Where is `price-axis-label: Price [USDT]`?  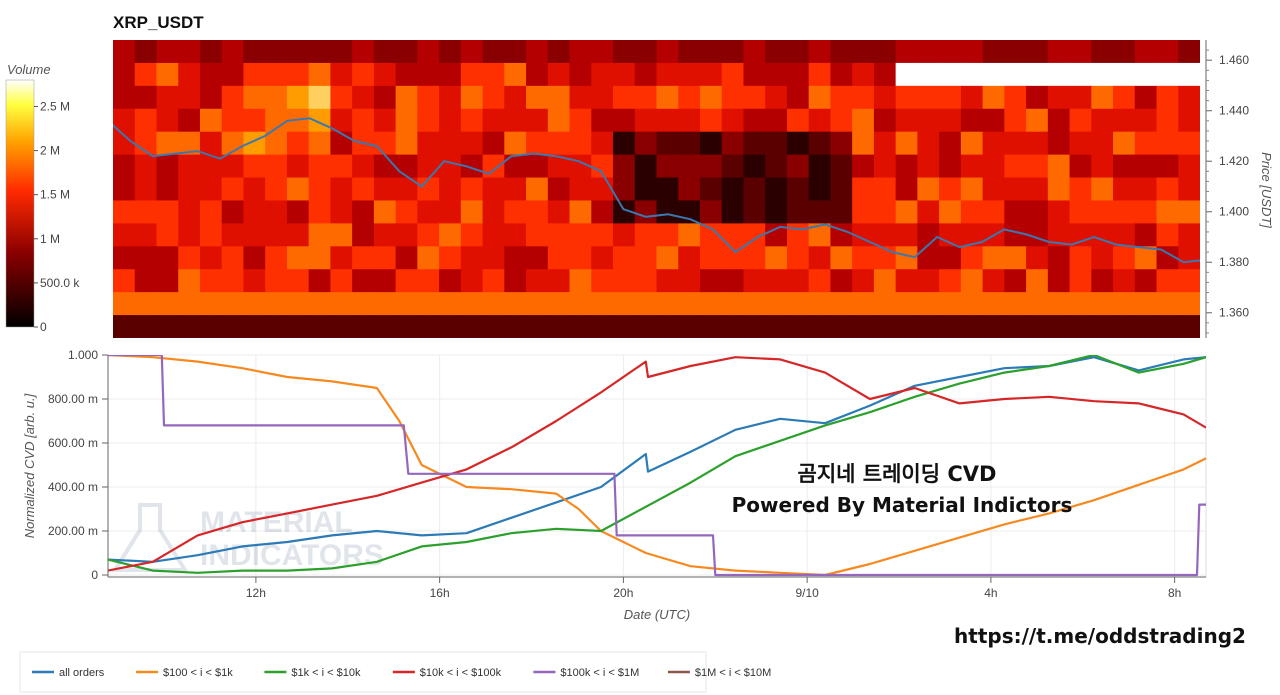 price-axis-label: Price [USDT] is located at coordinates (1266, 190).